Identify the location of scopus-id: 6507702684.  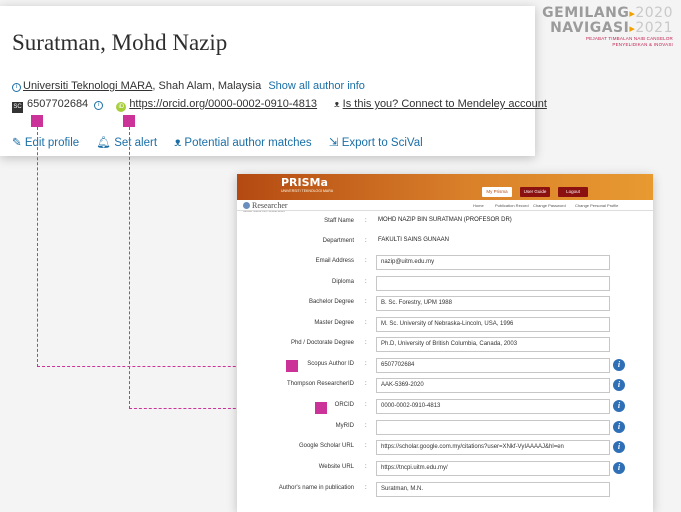
(58, 104).